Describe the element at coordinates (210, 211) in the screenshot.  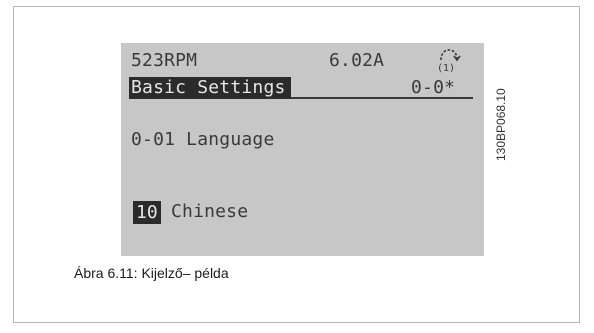
I see `option-value: Chinese` at that location.